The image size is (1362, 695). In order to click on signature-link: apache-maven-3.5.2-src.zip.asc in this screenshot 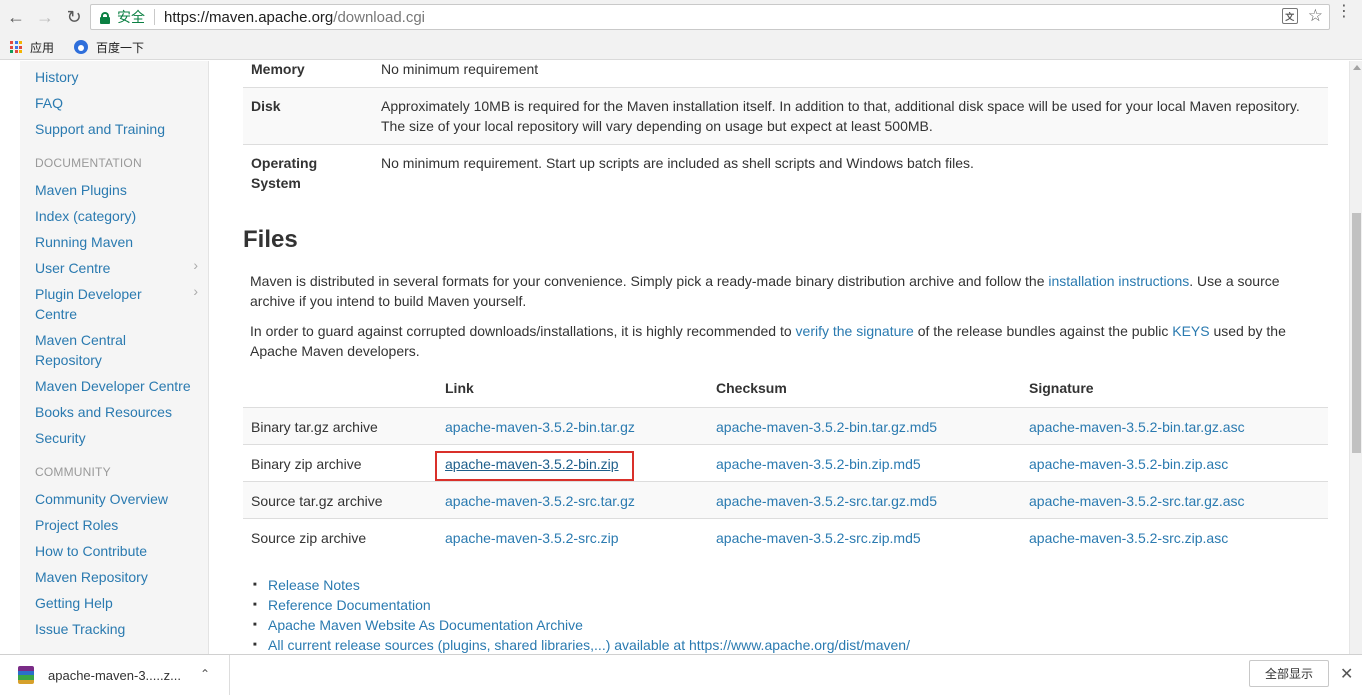, I will do `click(1128, 538)`.